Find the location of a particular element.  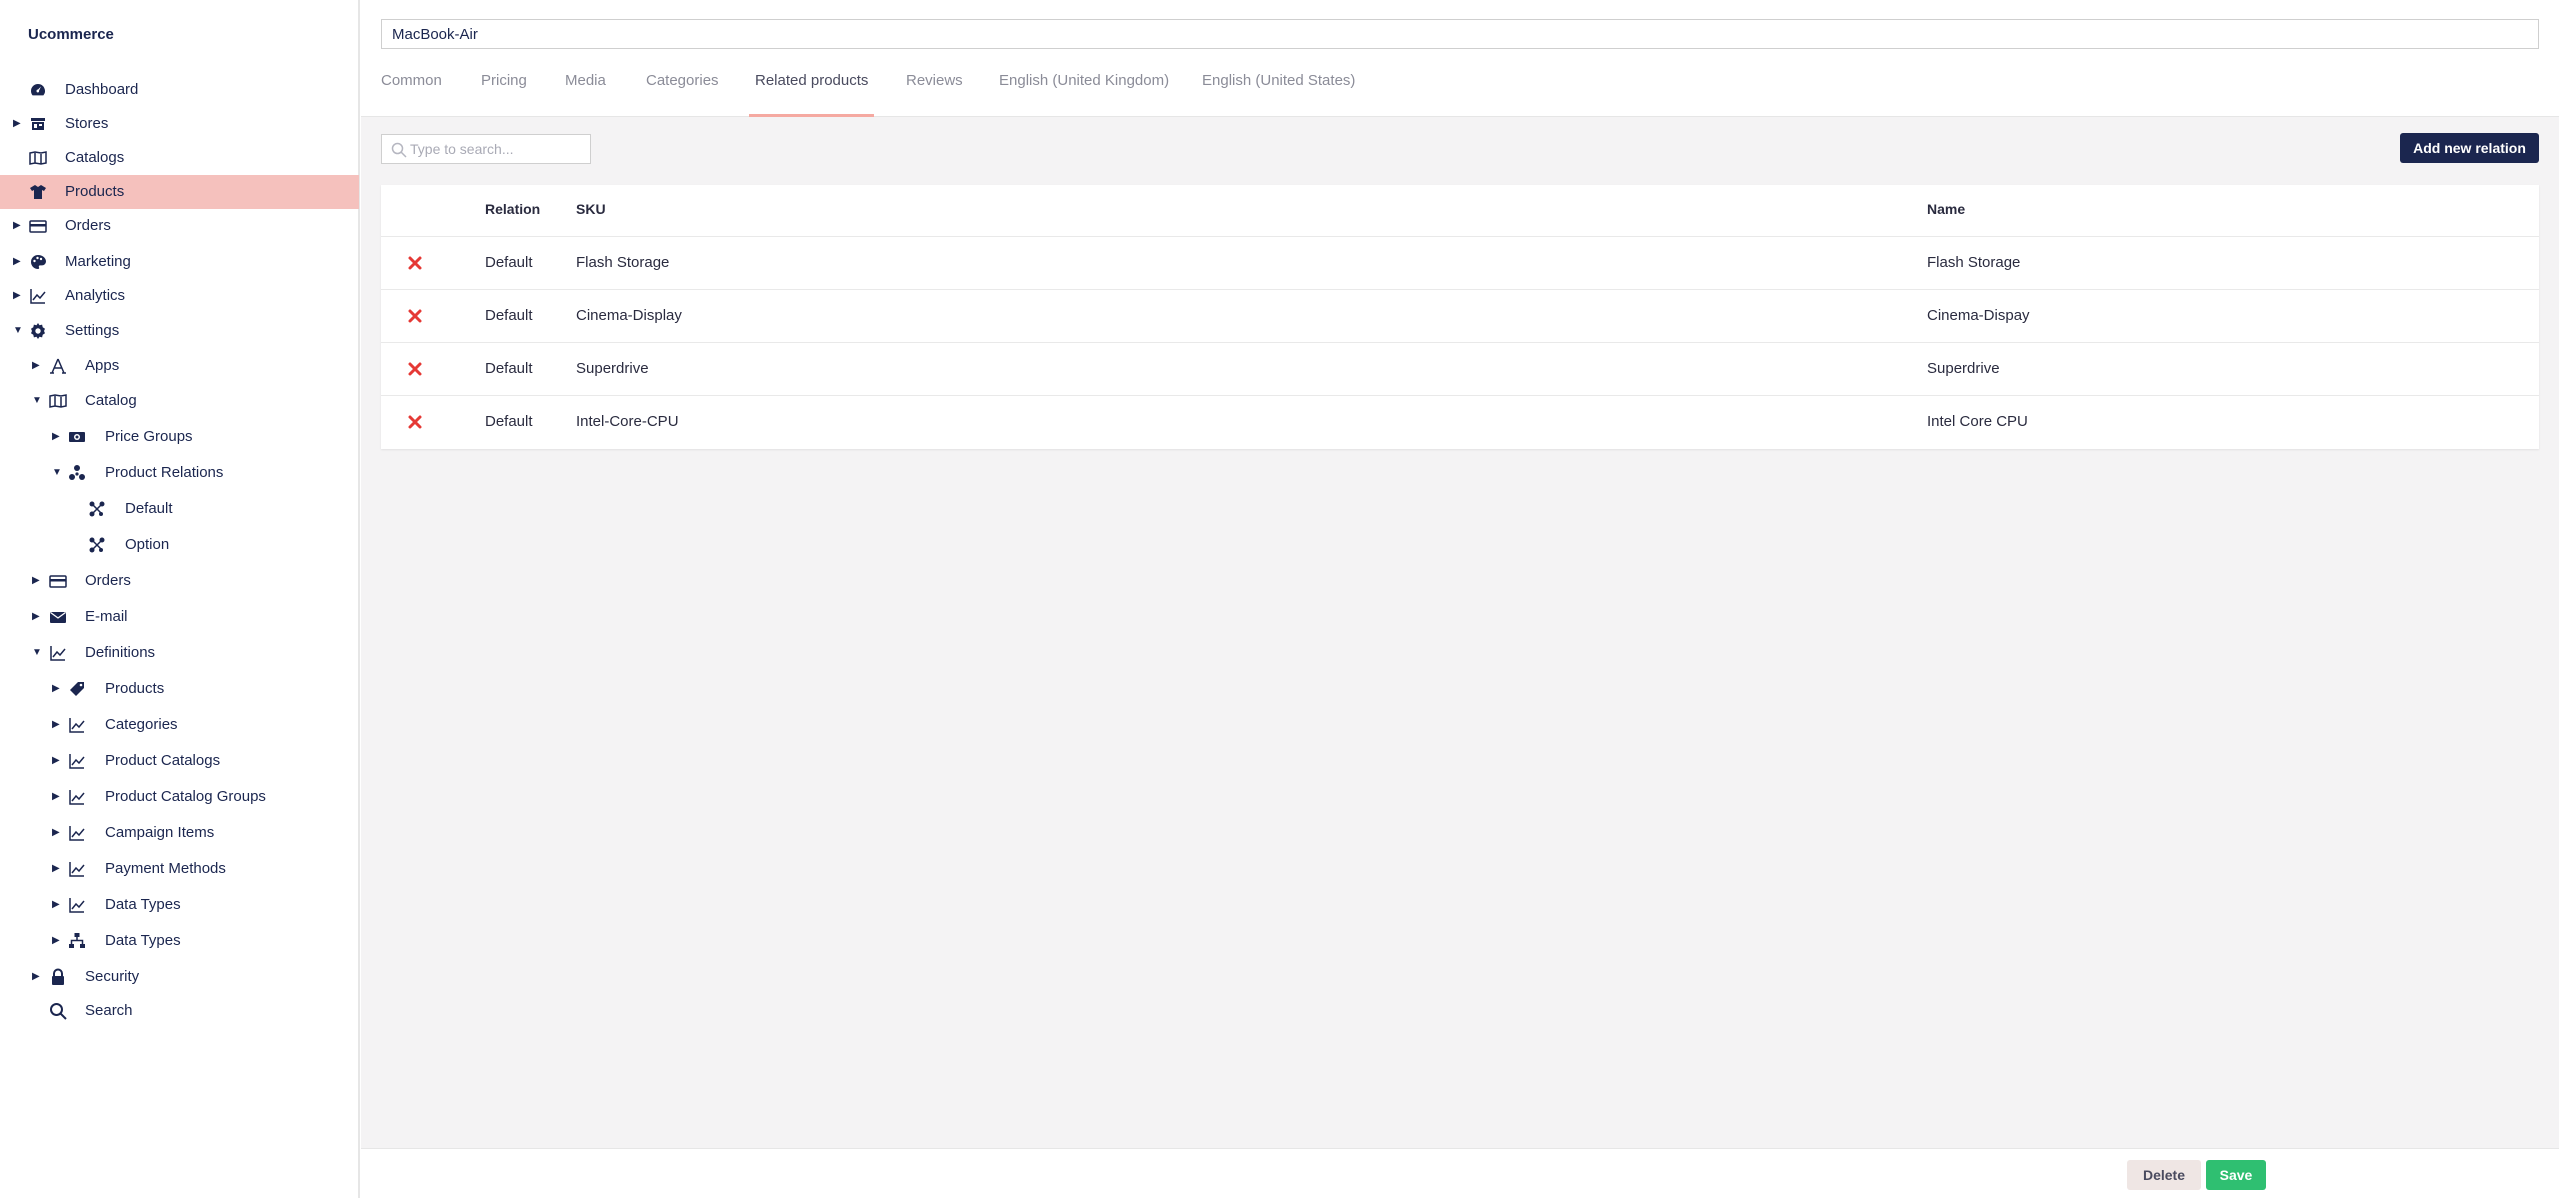

save-button: Save is located at coordinates (2236, 1175).